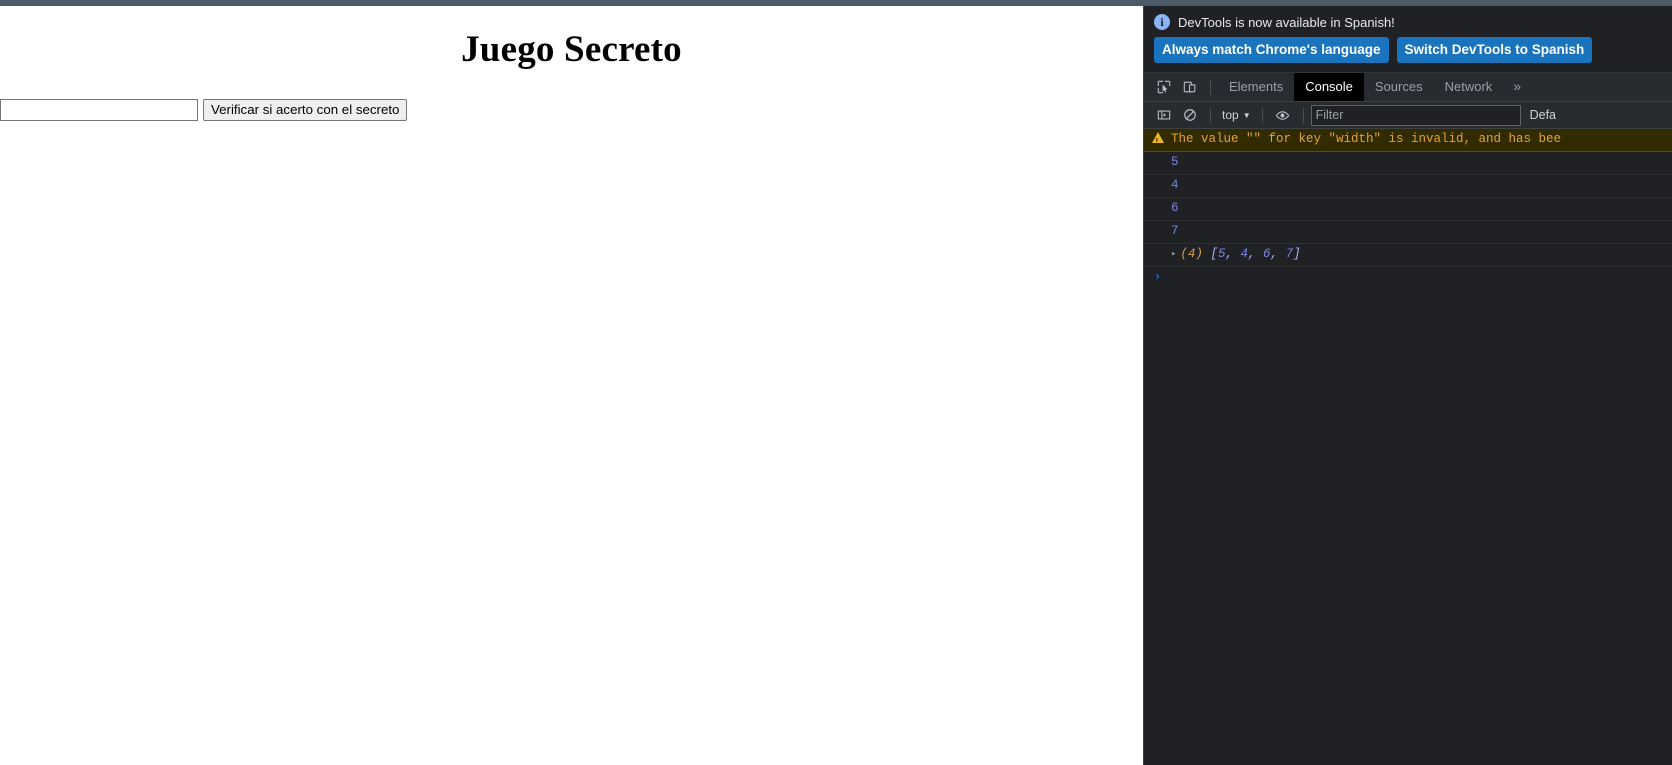 This screenshot has height=765, width=1672. Describe the element at coordinates (1289, 254) in the screenshot. I see `array-item-3: 7` at that location.